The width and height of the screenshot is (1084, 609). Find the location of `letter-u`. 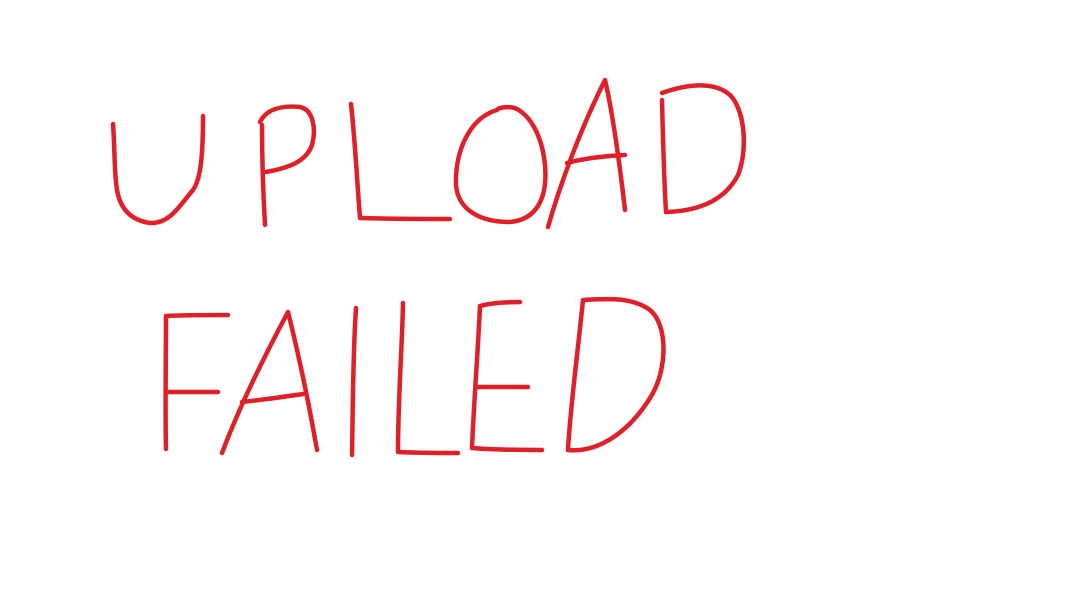

letter-u is located at coordinates (158, 169).